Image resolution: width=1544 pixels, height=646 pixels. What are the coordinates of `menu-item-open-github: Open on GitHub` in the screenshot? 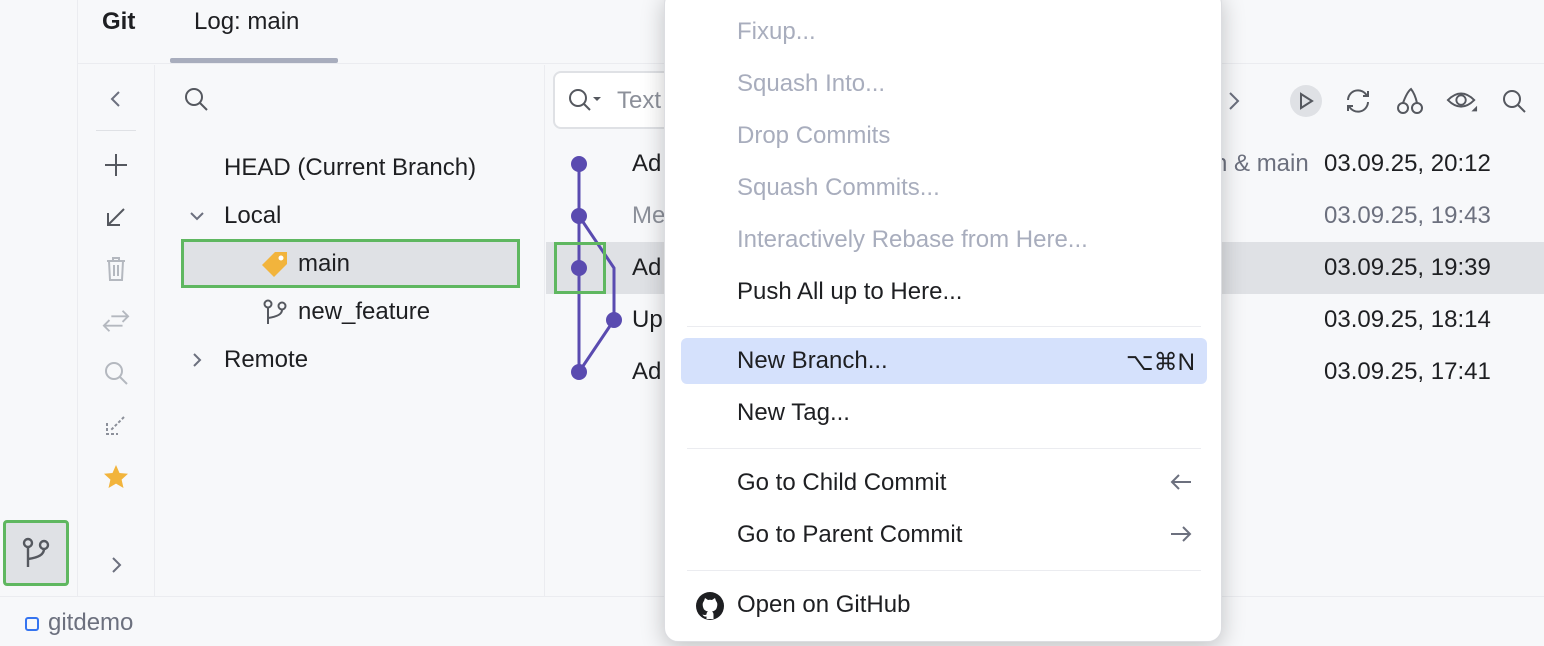 It's located at (944, 605).